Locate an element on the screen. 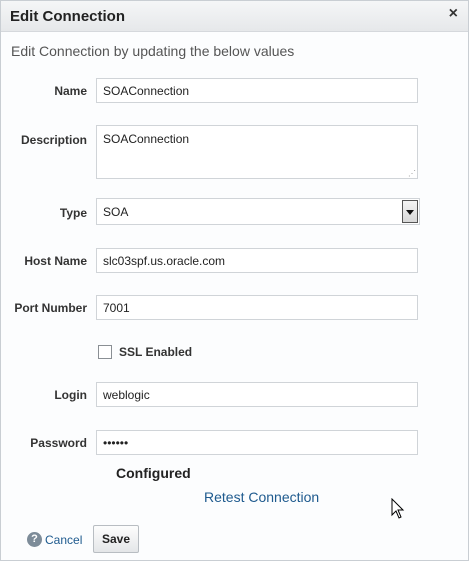 Image resolution: width=469 pixels, height=561 pixels. retest-connection-link: Retest Connection is located at coordinates (261, 497).